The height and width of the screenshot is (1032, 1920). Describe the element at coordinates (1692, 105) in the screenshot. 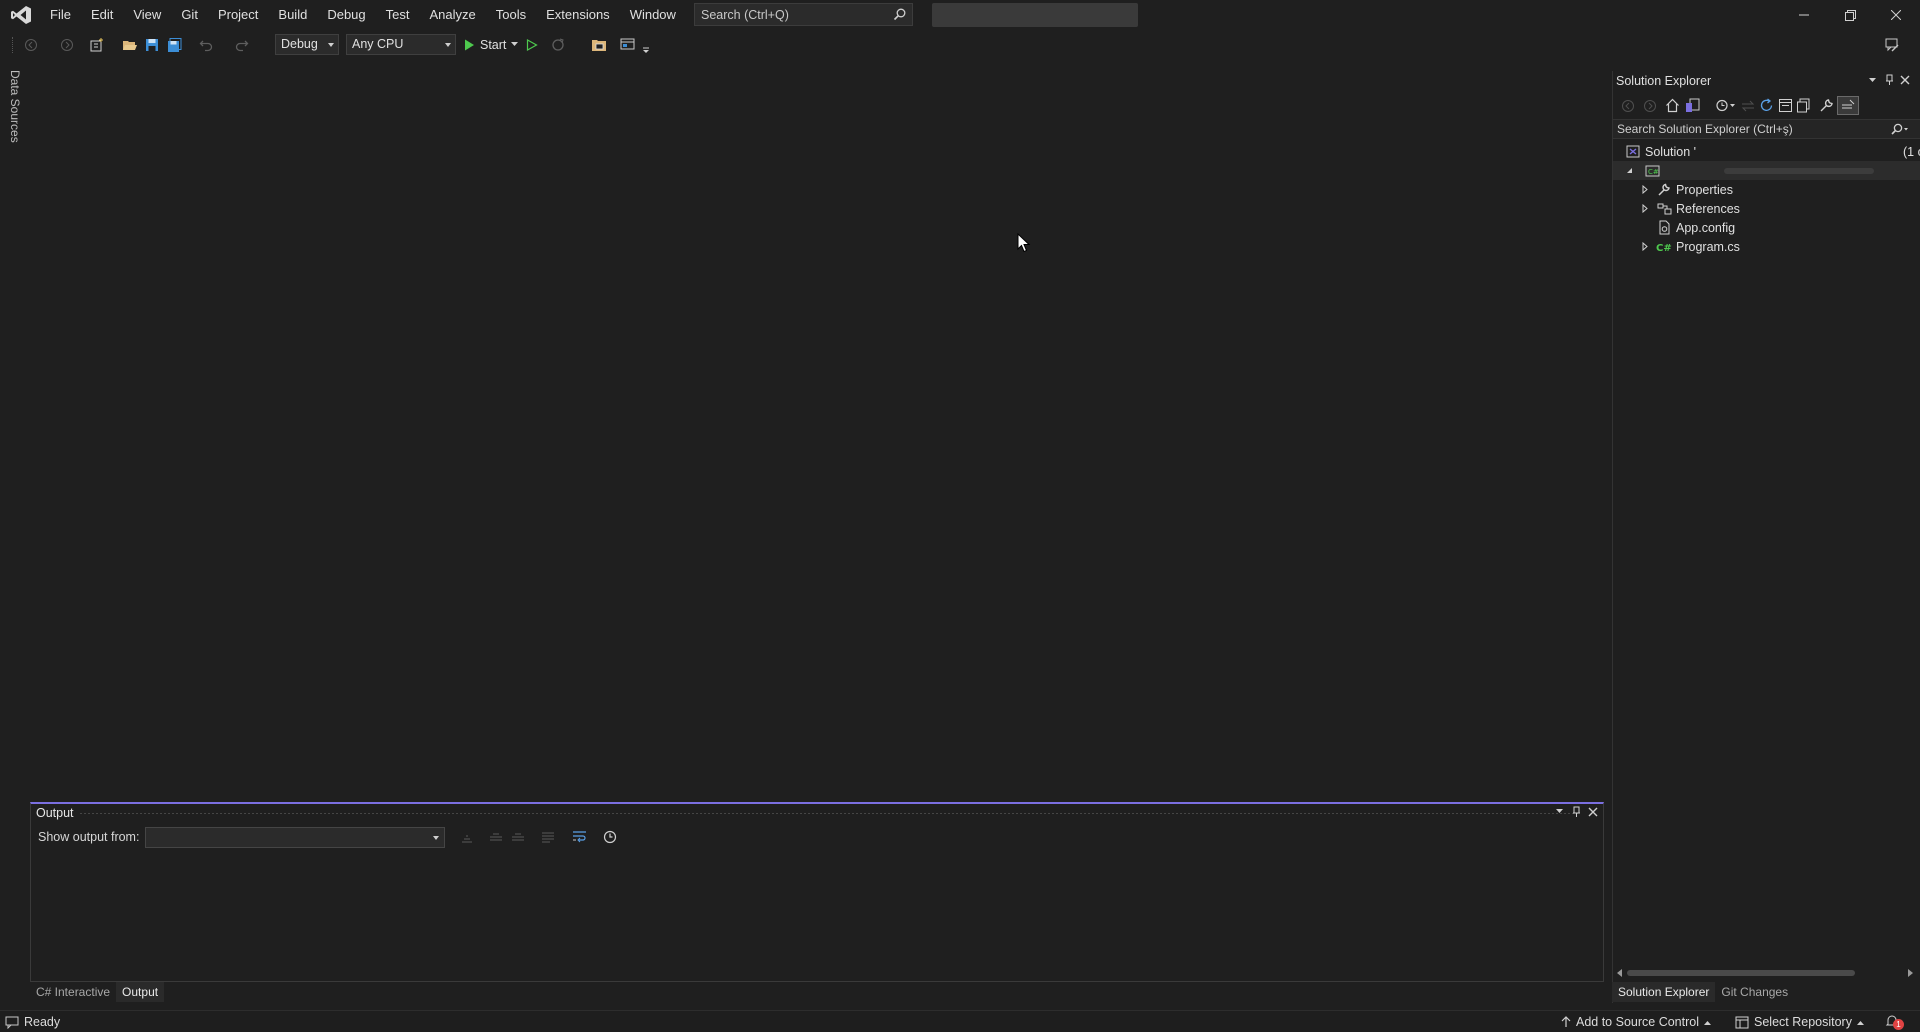

I see `switch-views-icon` at that location.